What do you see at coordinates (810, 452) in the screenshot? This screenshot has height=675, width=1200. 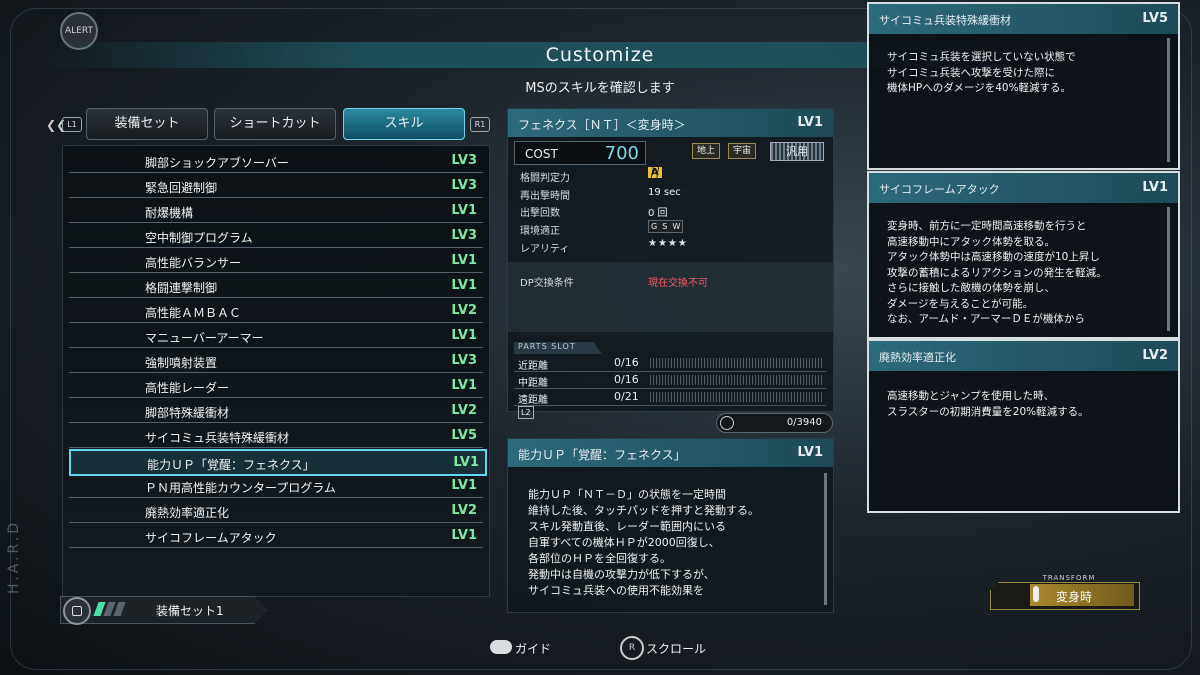 I see `skill-detail-level: LV1` at bounding box center [810, 452].